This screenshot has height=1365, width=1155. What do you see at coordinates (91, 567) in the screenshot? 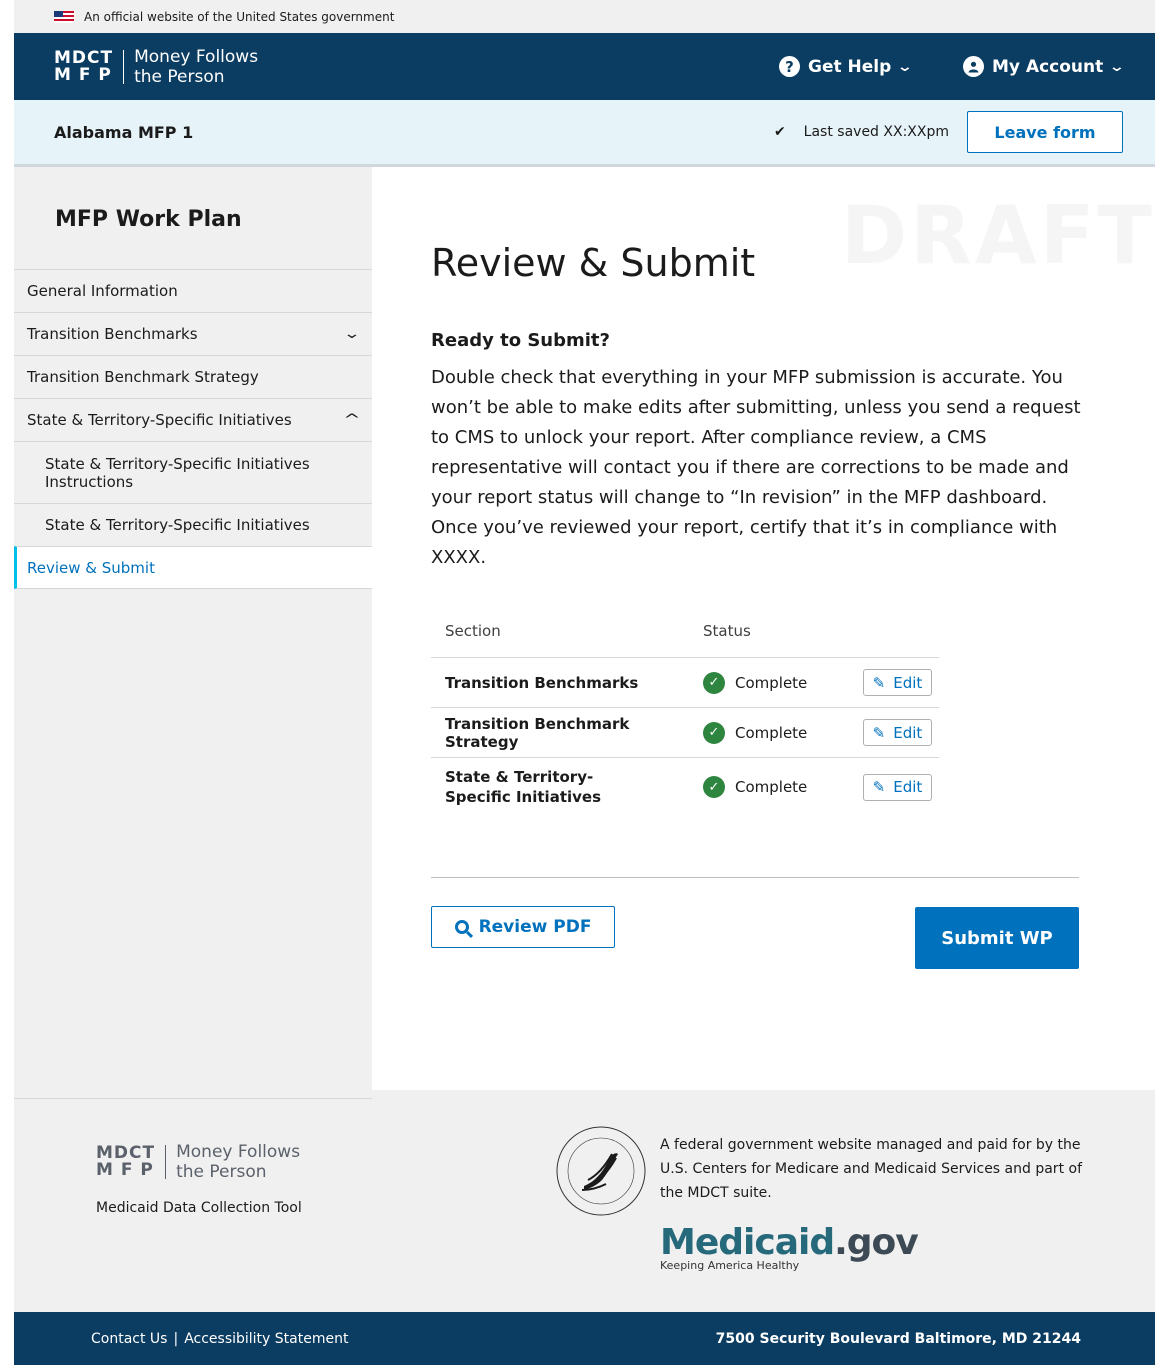
I see `sidebar-item-label: Review & Submit` at bounding box center [91, 567].